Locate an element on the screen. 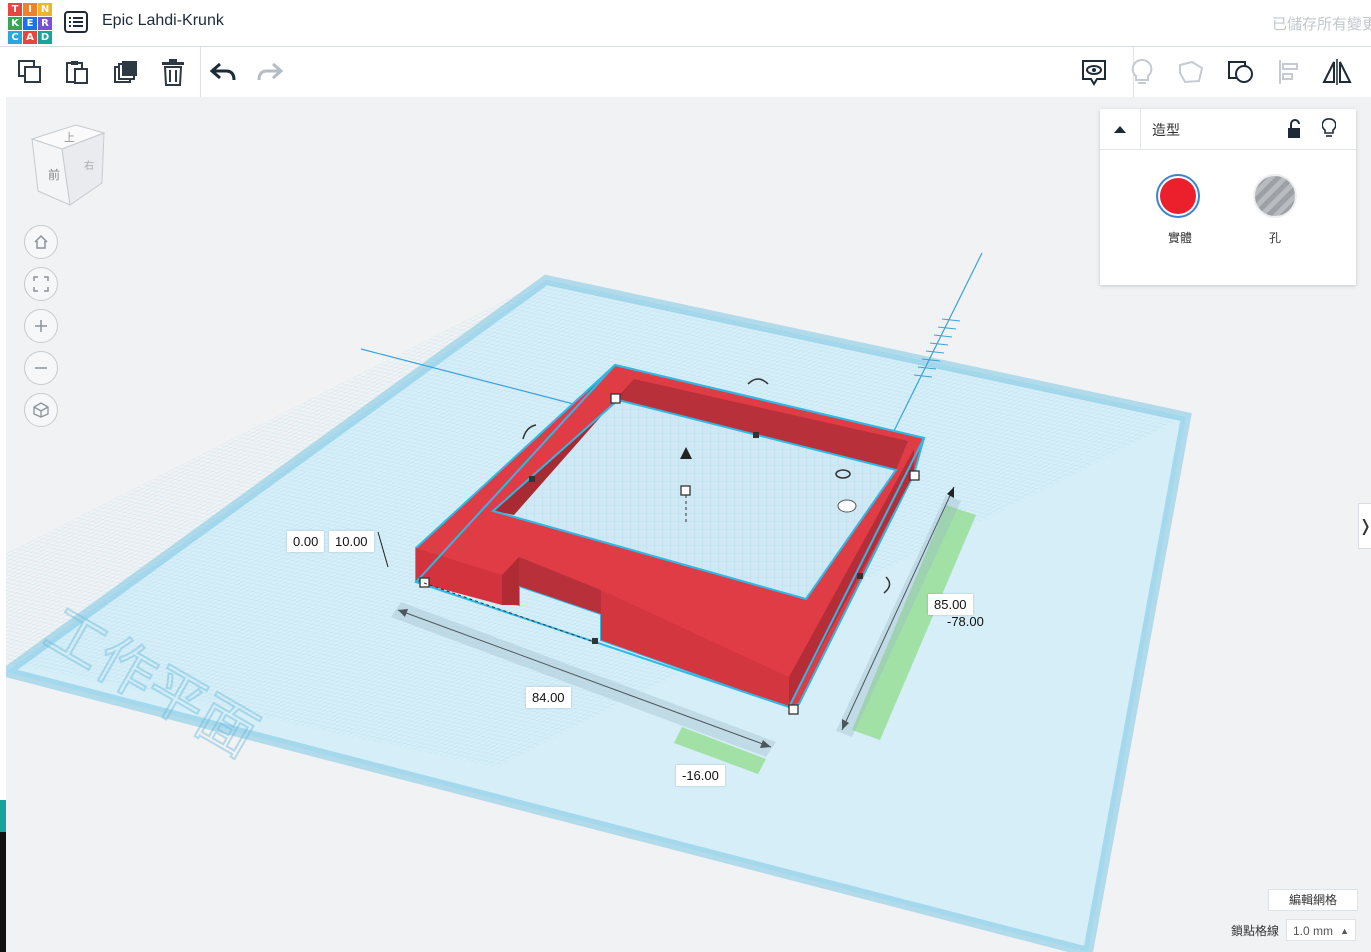  notes-button is located at coordinates (1094, 72).